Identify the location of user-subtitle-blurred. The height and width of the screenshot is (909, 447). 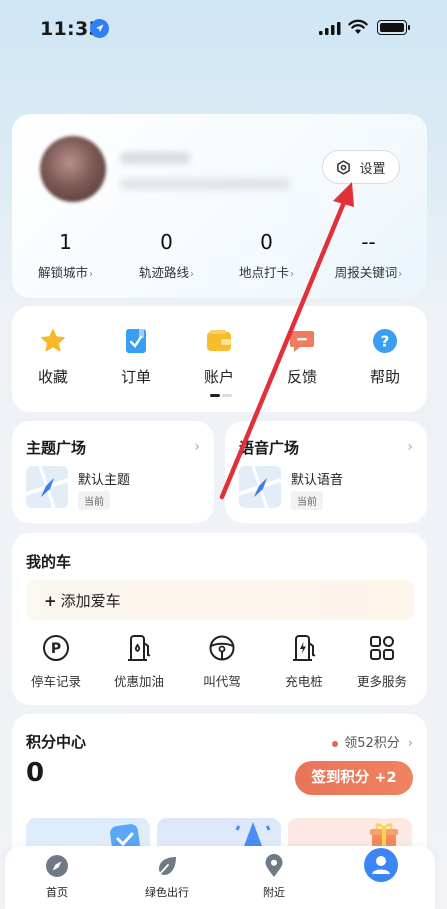
(205, 184).